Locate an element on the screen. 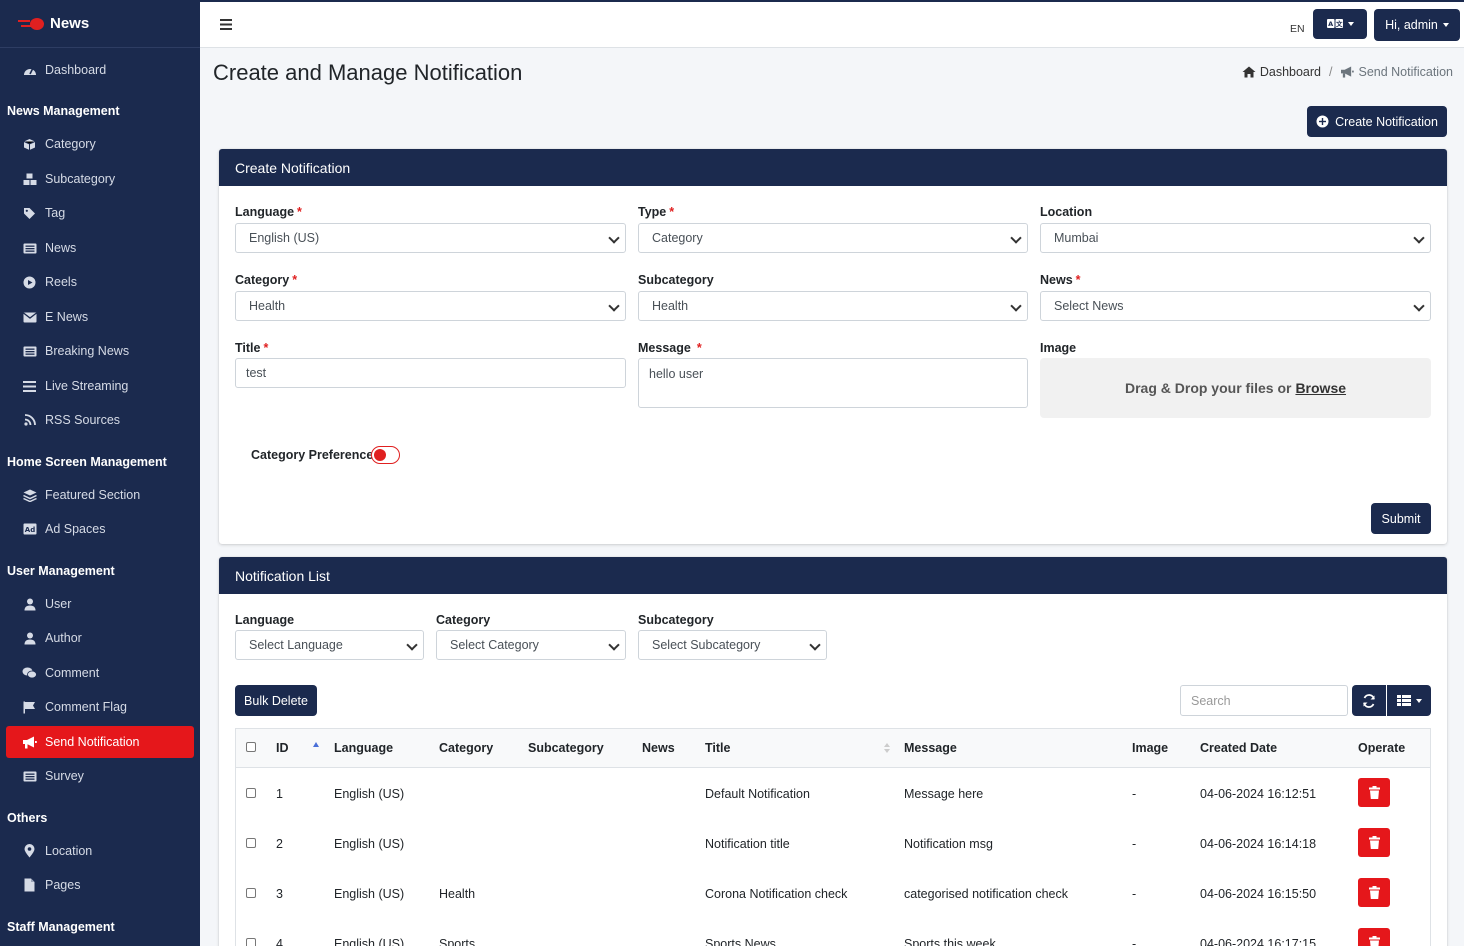  svg-text: 文 is located at coordinates (1338, 23).